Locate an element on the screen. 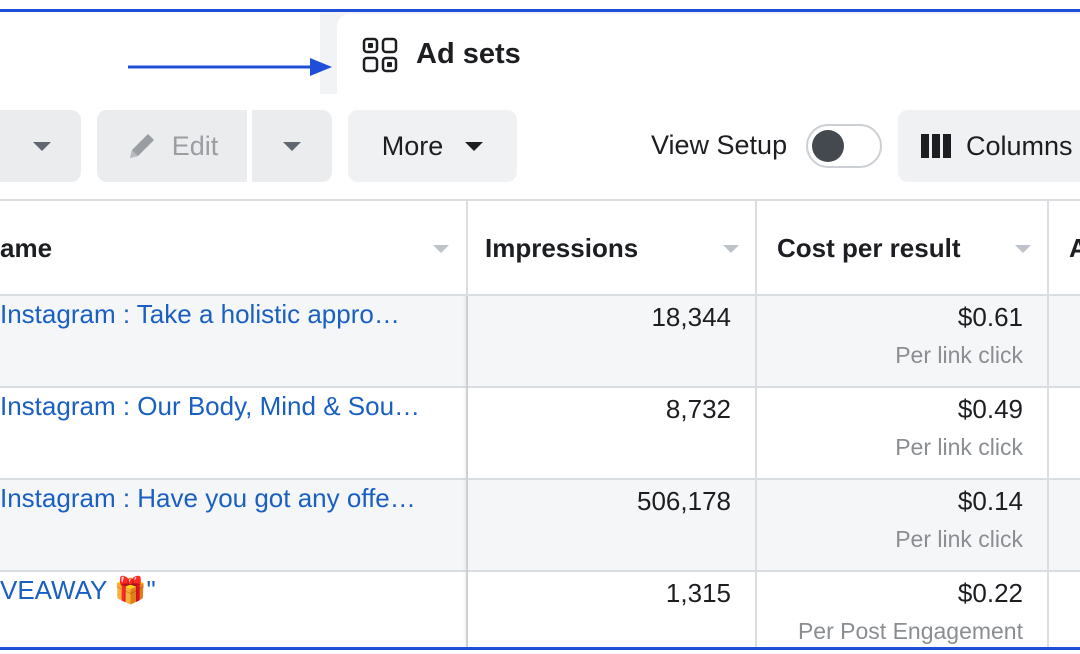 This screenshot has width=1080, height=654. table-header-row: ame Impressions Cost per result A is located at coordinates (540, 247).